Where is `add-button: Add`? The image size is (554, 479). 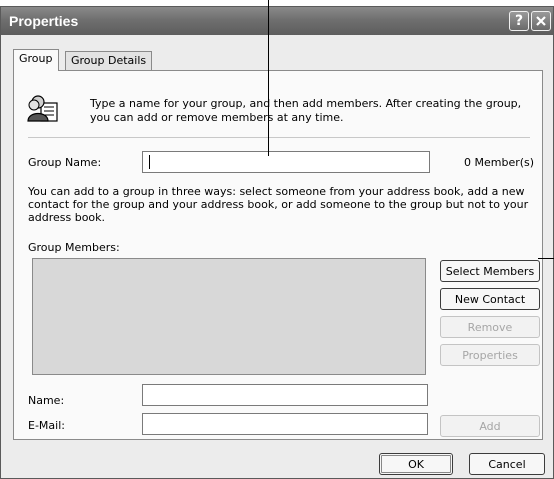 add-button: Add is located at coordinates (490, 426).